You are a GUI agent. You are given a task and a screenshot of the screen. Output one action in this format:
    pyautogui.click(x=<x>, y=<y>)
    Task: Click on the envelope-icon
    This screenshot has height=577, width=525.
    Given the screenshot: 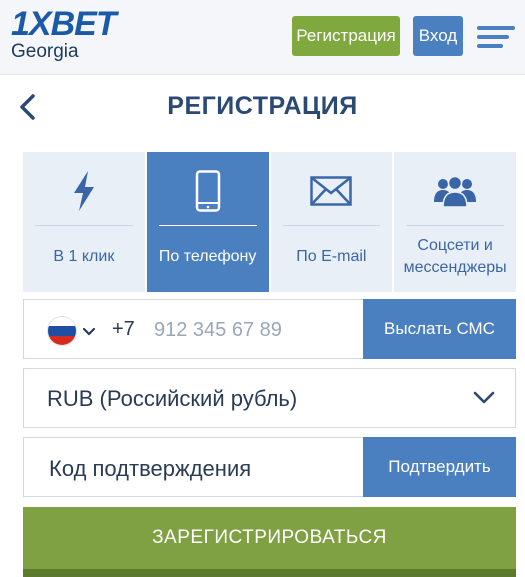 What is the action you would take?
    pyautogui.click(x=332, y=191)
    